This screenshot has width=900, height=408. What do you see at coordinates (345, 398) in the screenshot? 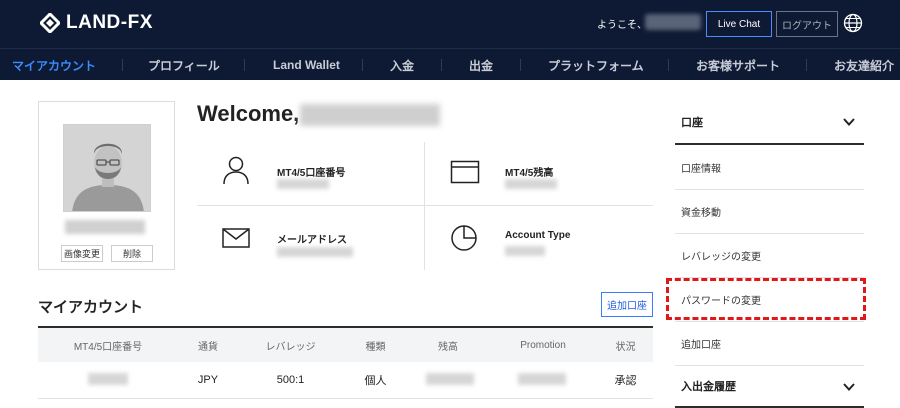
I see `table-row-divider` at bounding box center [345, 398].